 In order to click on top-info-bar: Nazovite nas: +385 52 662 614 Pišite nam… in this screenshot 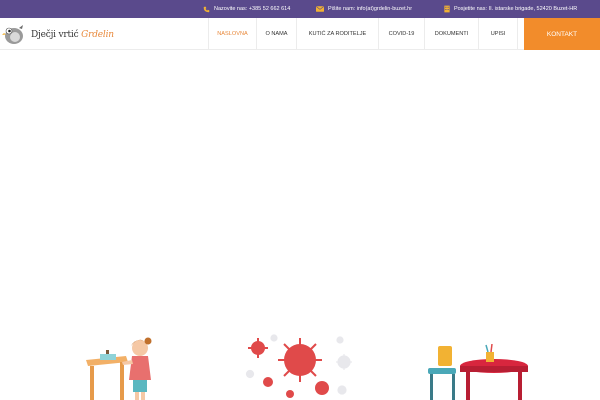, I will do `click(300, 9)`.